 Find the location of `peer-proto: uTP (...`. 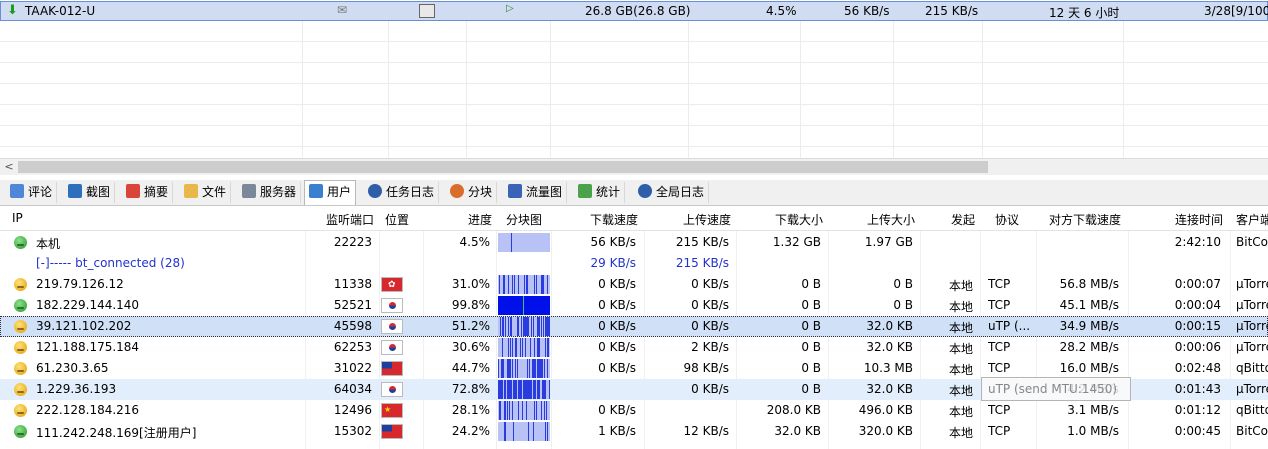

peer-proto: uTP (... is located at coordinates (1009, 326).